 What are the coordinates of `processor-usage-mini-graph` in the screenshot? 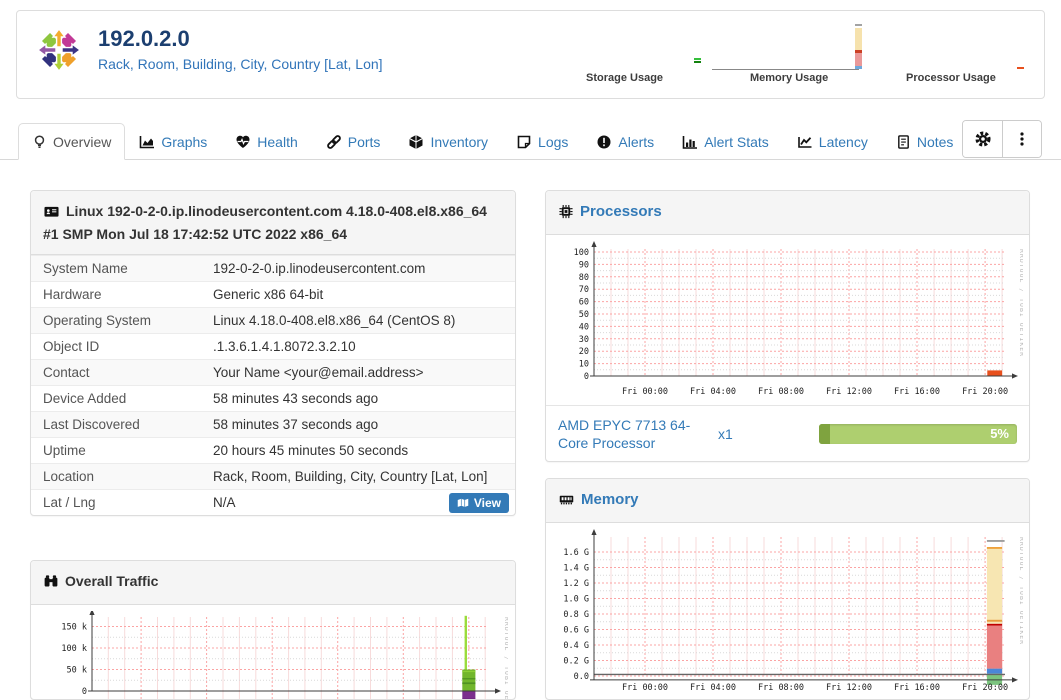 It's located at (1020, 68).